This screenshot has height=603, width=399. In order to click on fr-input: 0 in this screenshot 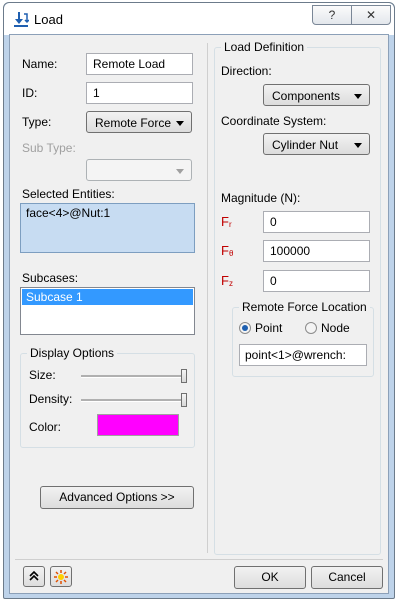, I will do `click(316, 222)`.